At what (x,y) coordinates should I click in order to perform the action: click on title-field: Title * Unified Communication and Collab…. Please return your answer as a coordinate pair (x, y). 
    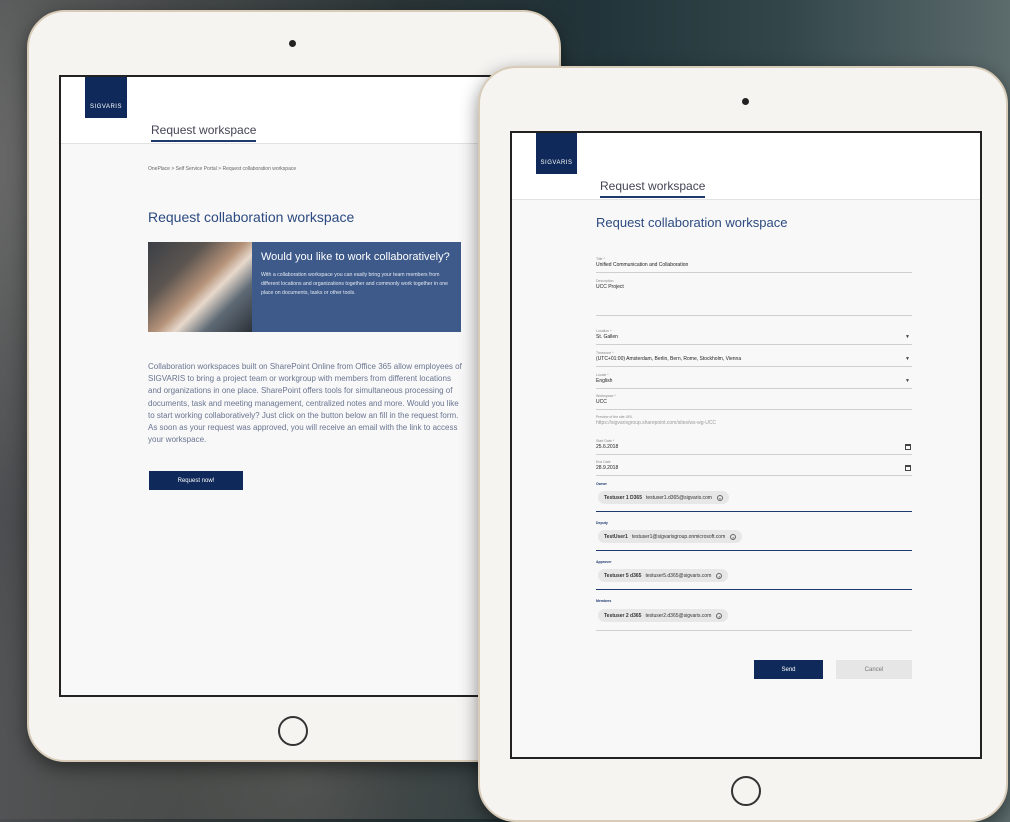
    Looking at the image, I should click on (754, 265).